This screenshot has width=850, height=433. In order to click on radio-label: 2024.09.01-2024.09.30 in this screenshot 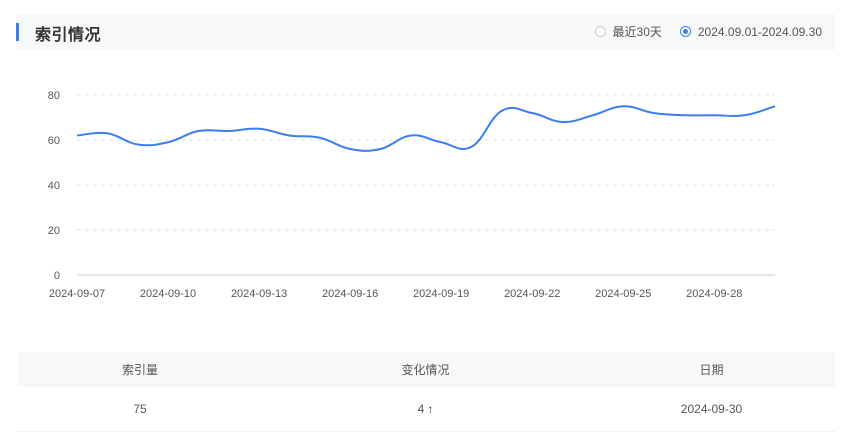, I will do `click(759, 31)`.